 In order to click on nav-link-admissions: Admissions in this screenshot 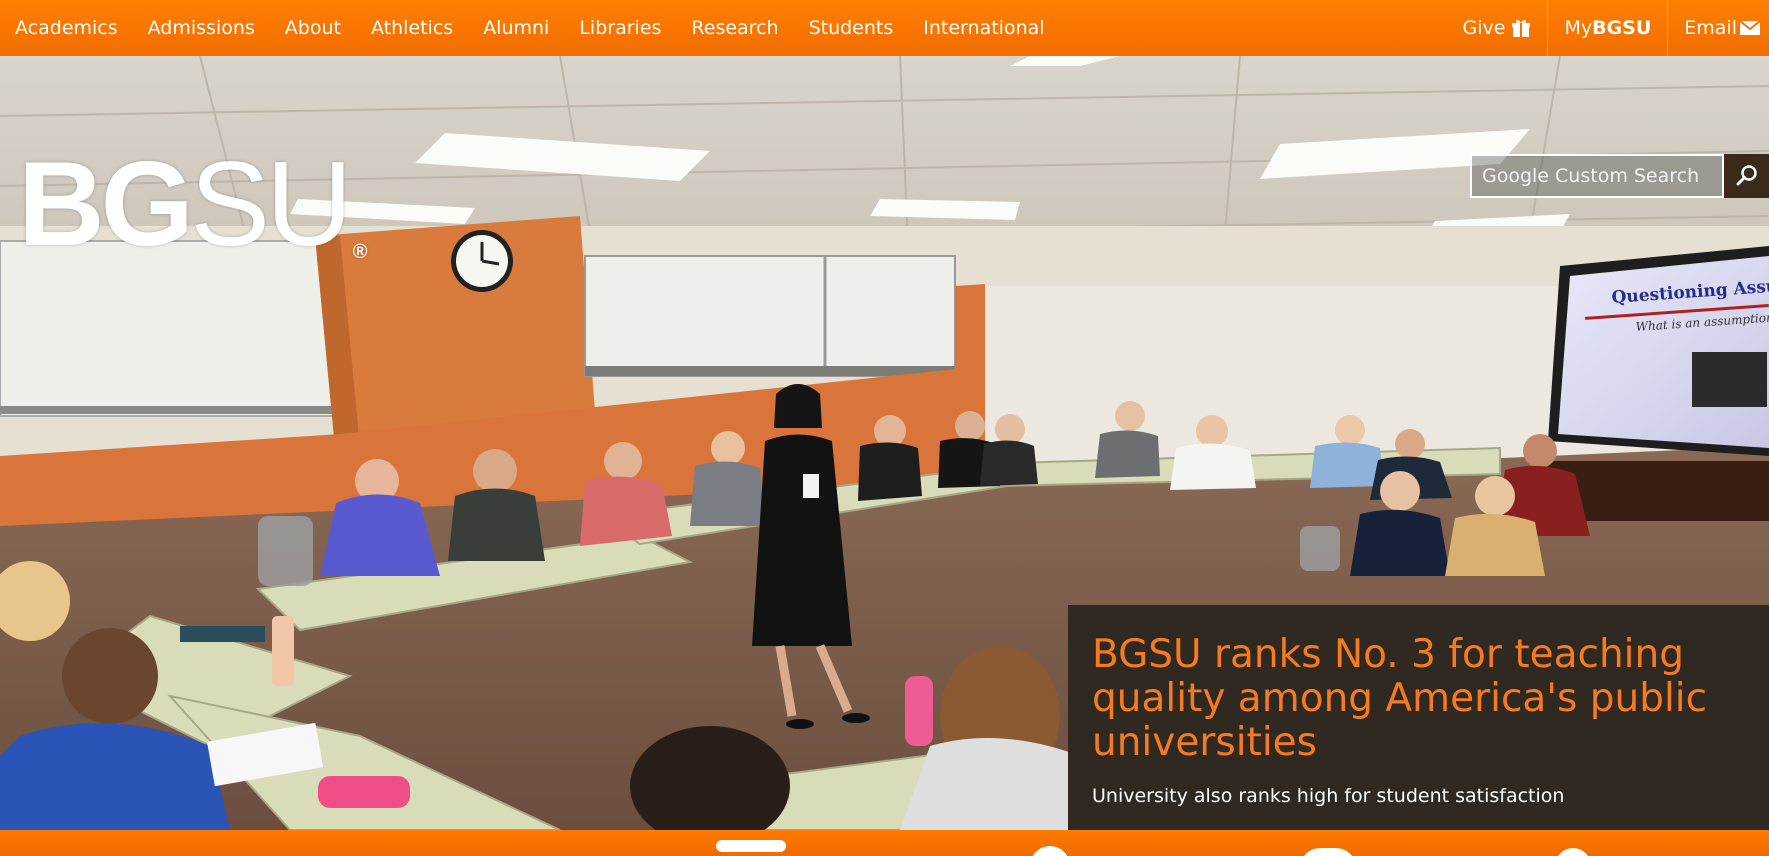, I will do `click(201, 28)`.